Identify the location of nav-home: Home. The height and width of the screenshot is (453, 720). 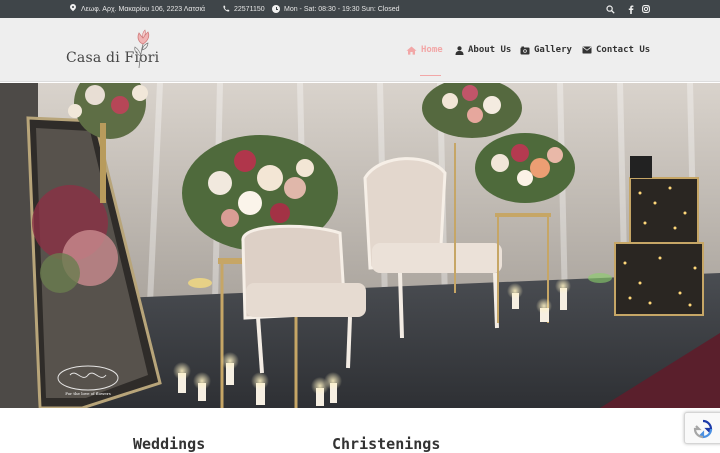
(424, 50).